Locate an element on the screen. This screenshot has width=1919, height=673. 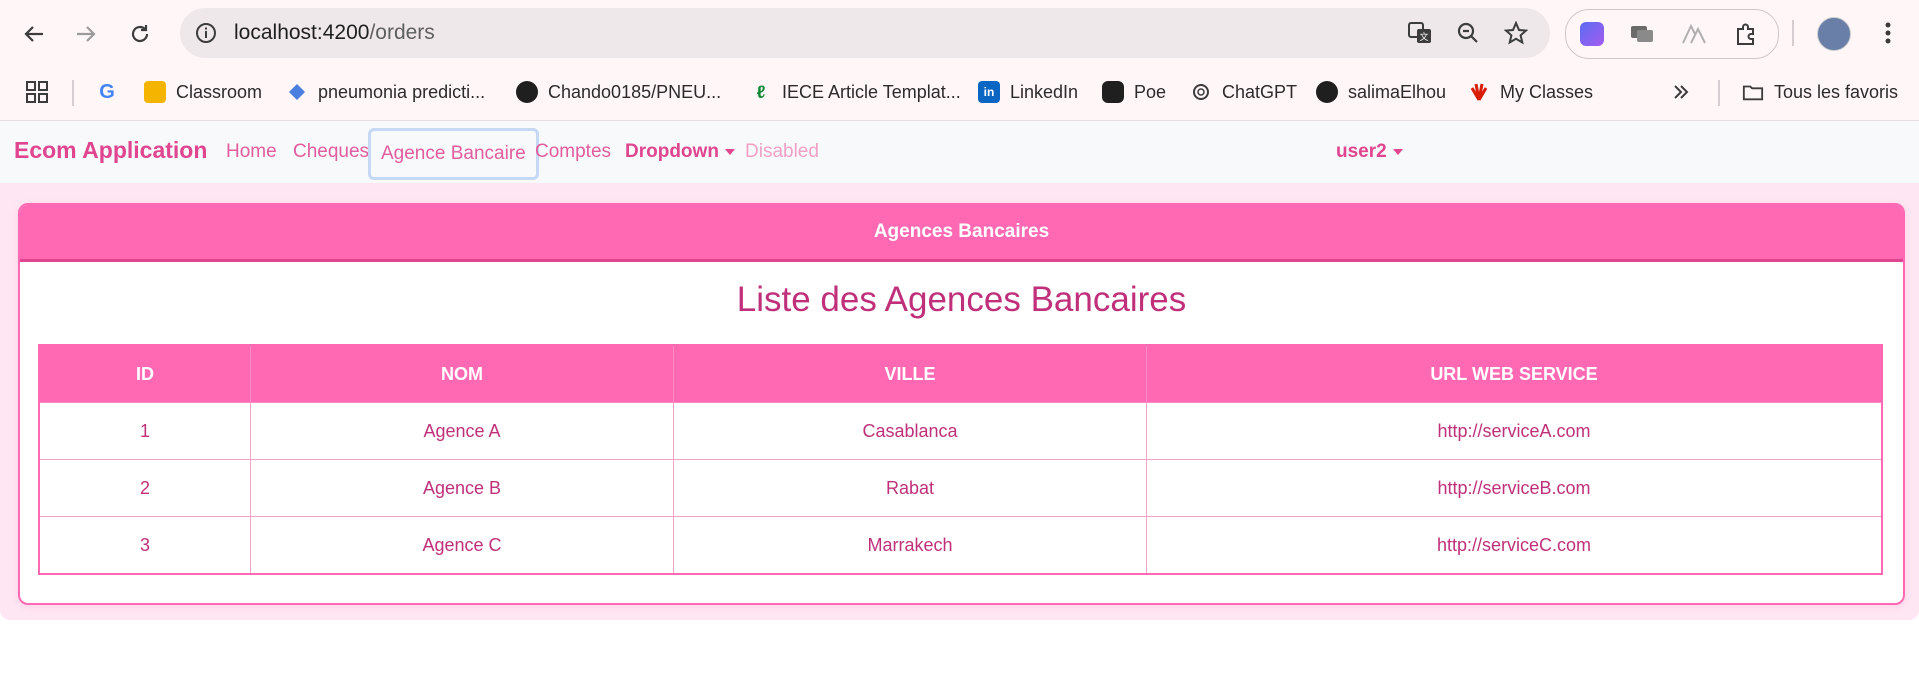
table-row: 3 Agence C Marrakech http://serviceC.com is located at coordinates (960, 545).